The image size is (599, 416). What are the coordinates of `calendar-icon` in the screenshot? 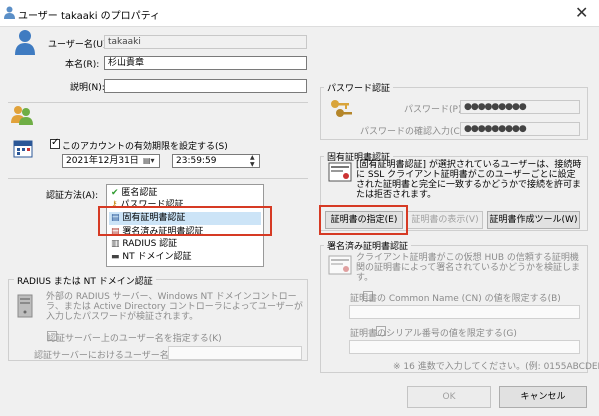 It's located at (23, 149).